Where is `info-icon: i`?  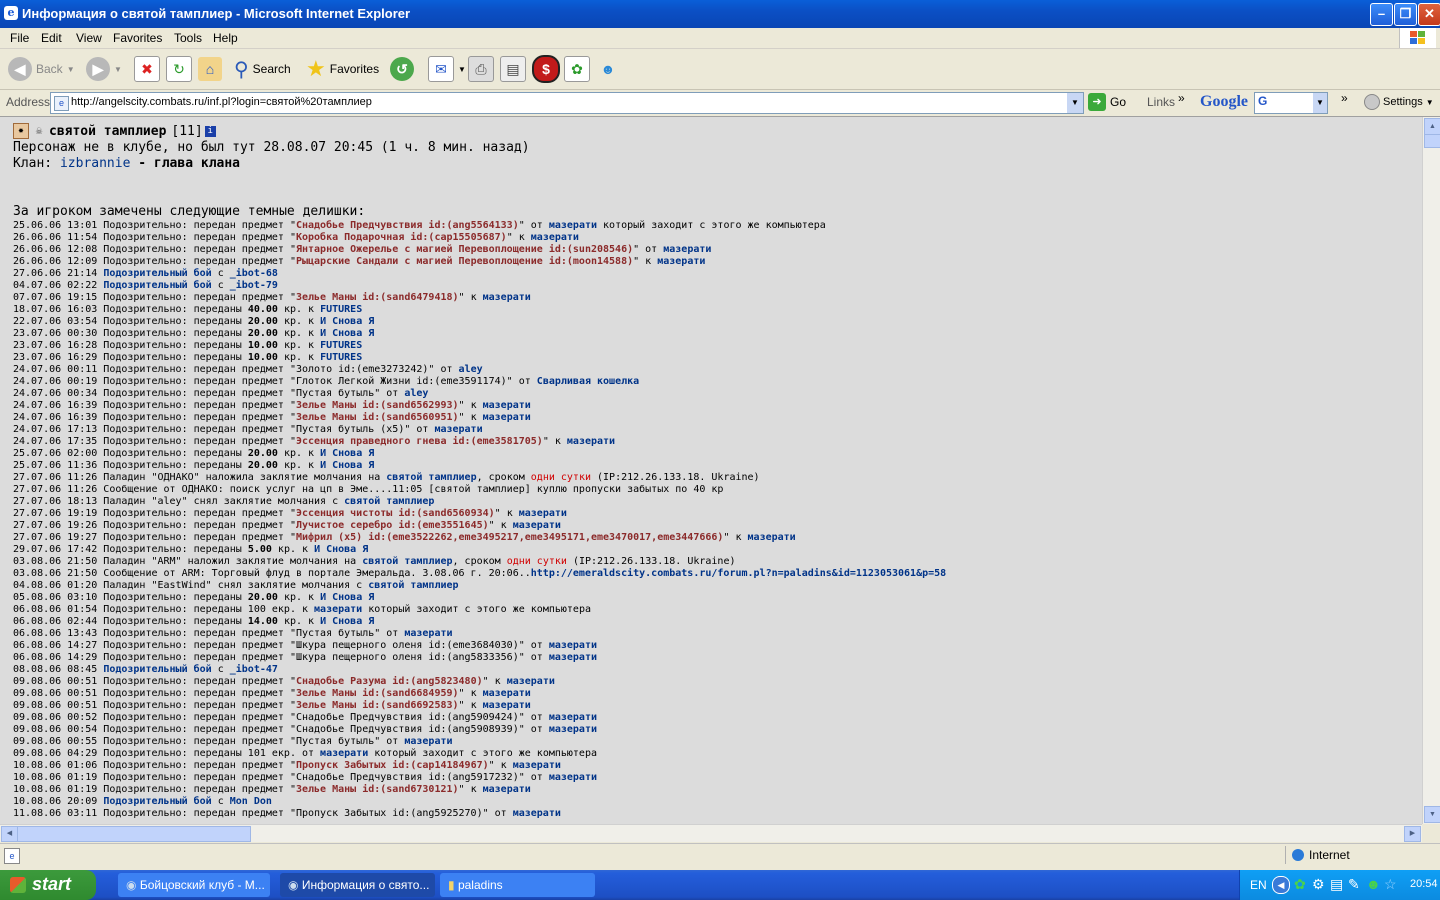
info-icon: i is located at coordinates (210, 131).